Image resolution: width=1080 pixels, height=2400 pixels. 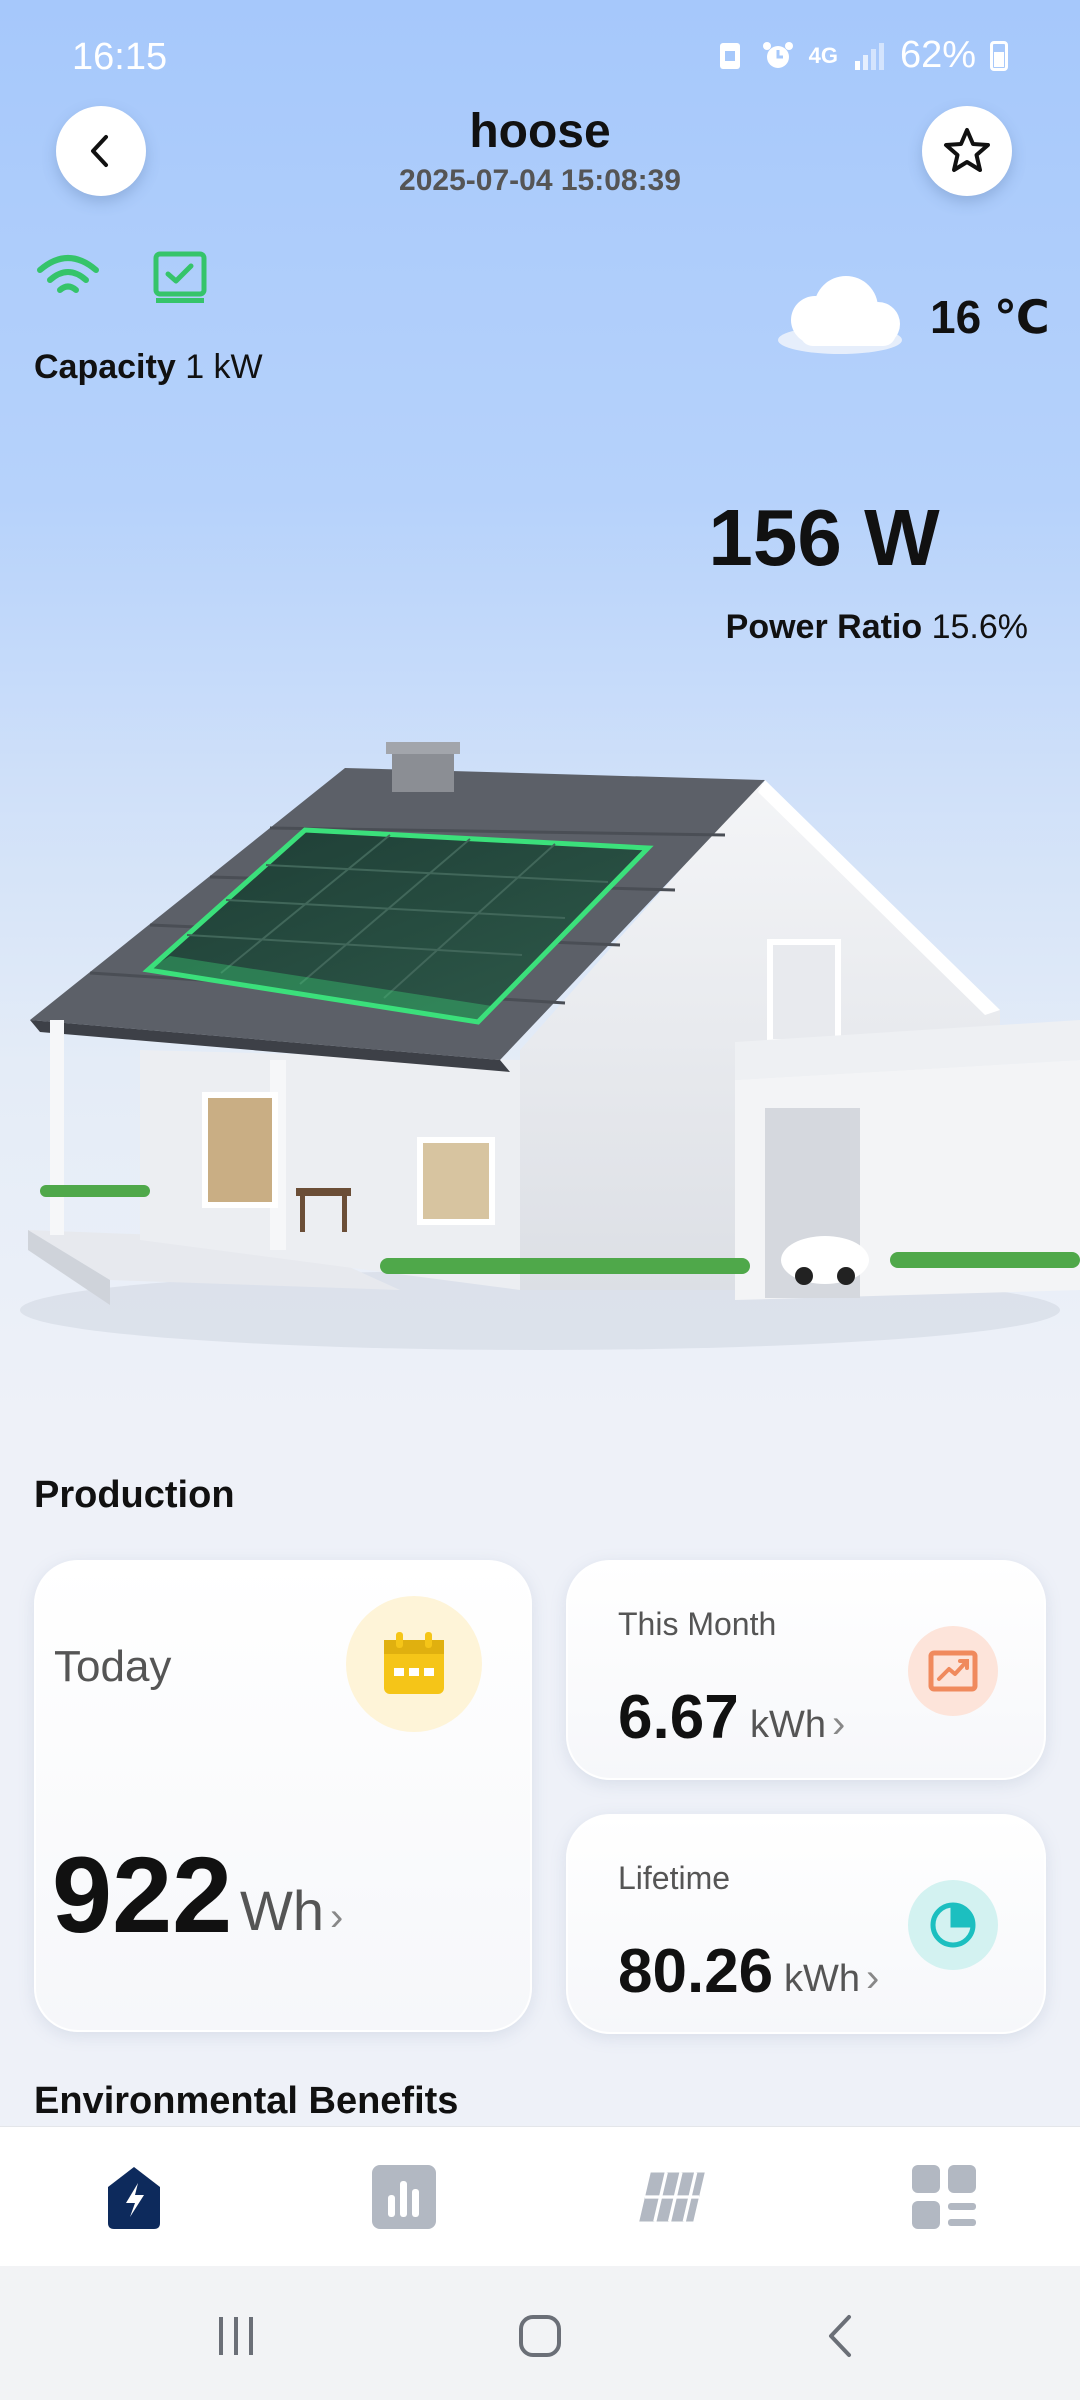 What do you see at coordinates (678, 1717) in the screenshot?
I see `month-value: 6.67` at bounding box center [678, 1717].